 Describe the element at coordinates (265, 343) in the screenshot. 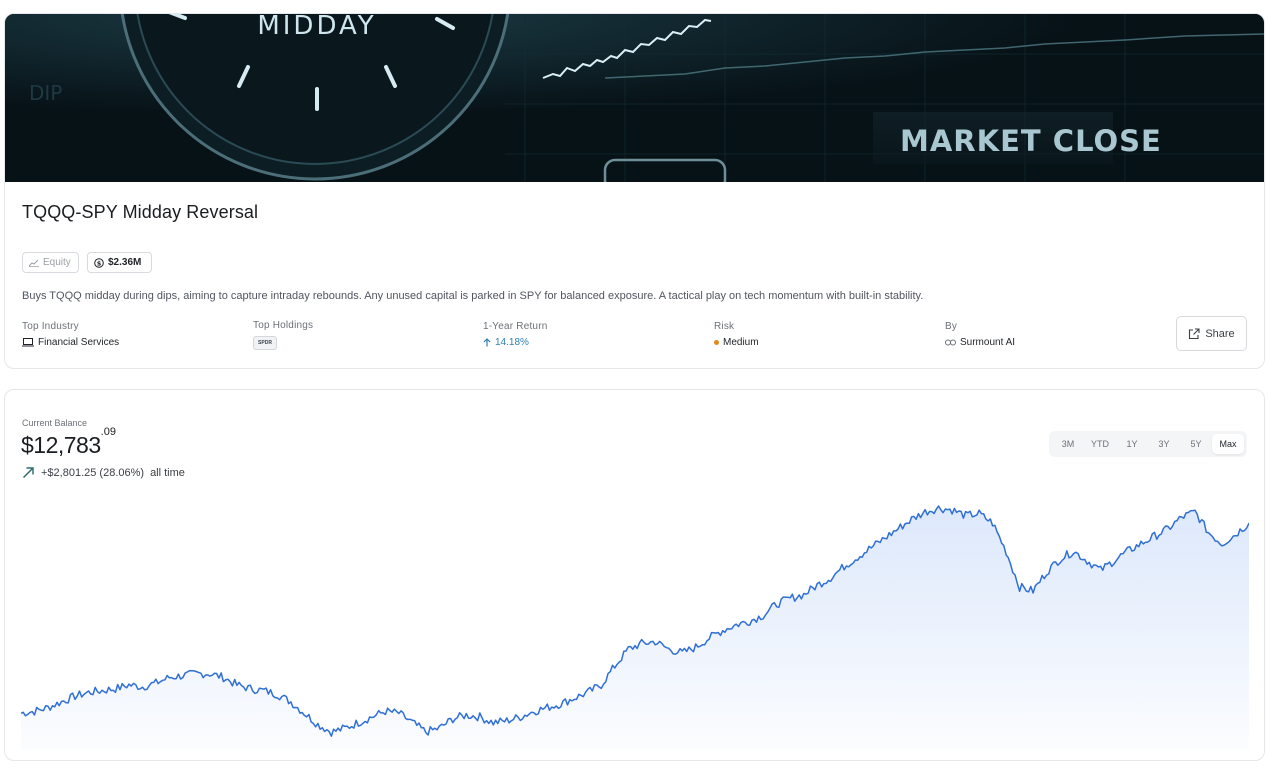

I see `spdr-logo: SPDR` at that location.